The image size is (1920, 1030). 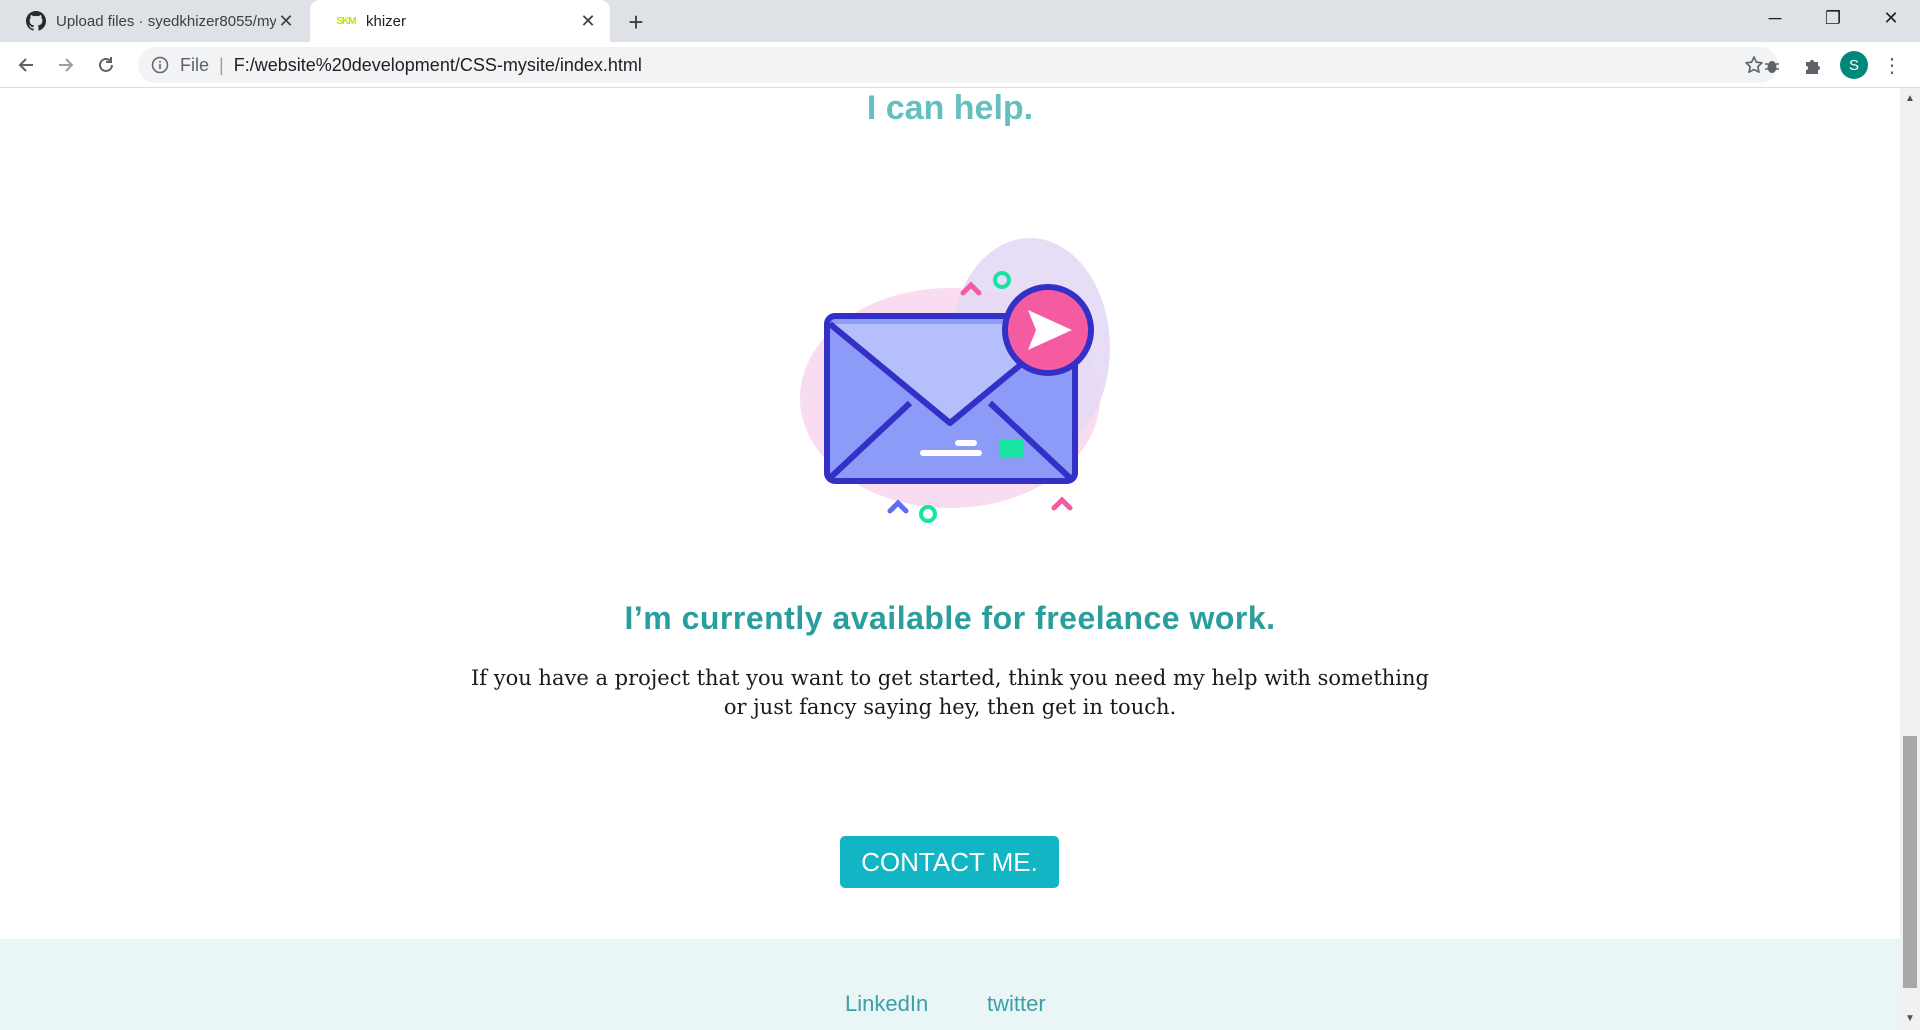 I want to click on scroll-thumb, so click(x=1910, y=862).